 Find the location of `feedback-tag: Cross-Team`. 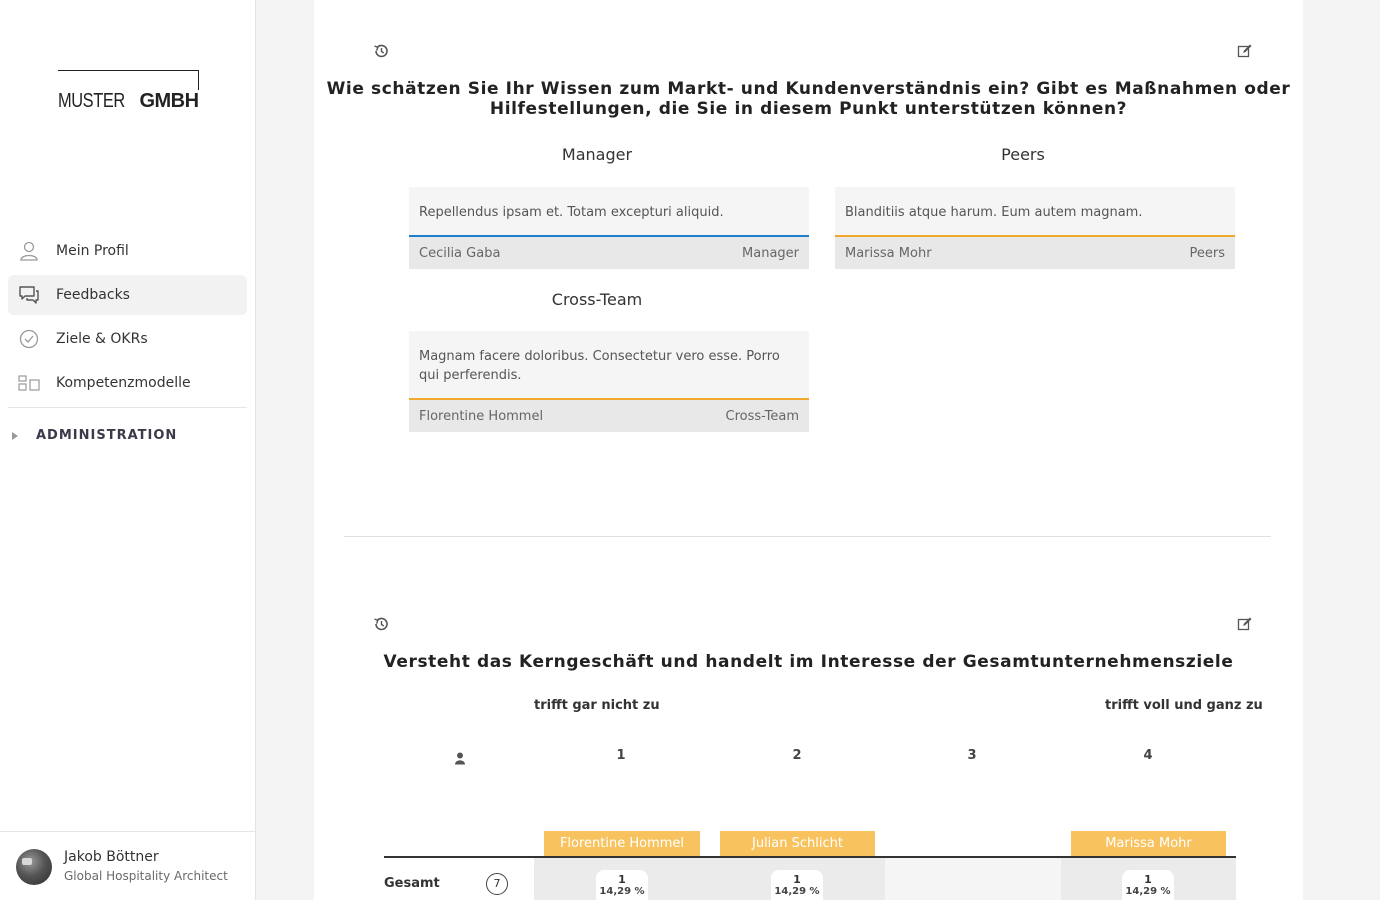

feedback-tag: Cross-Team is located at coordinates (762, 416).